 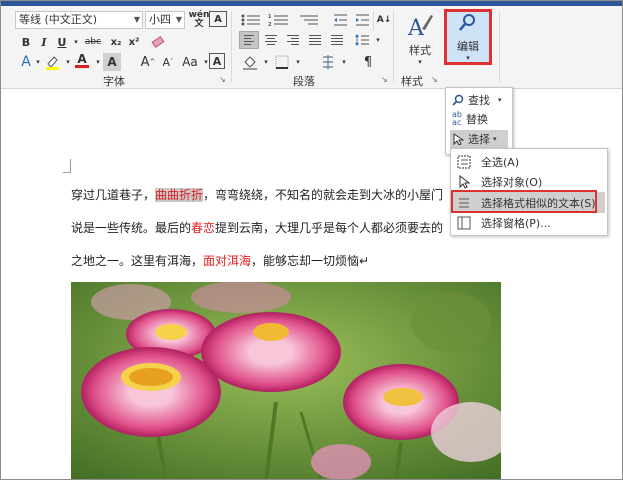 What do you see at coordinates (179, 195) in the screenshot?
I see `highlighted-text-run: 曲曲折折` at bounding box center [179, 195].